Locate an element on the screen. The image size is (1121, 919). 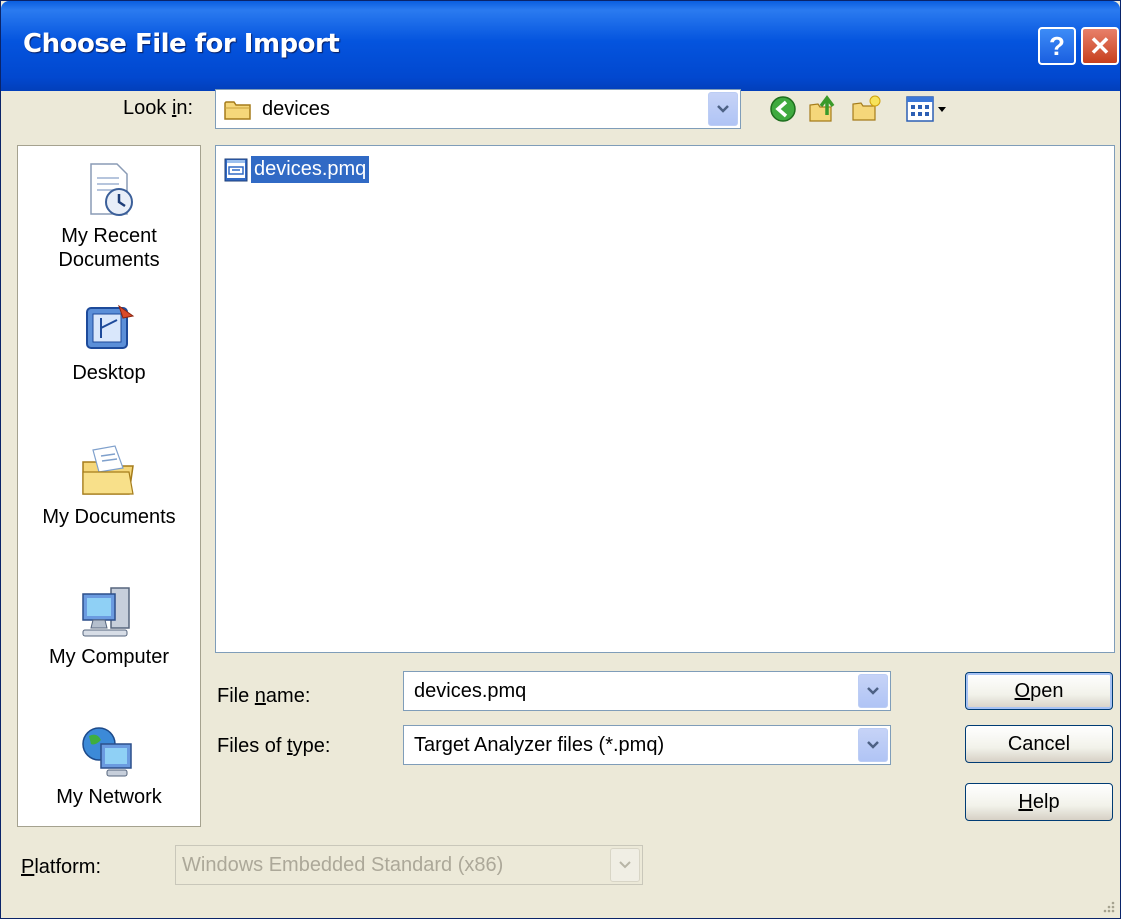
desktop-icon is located at coordinates (110, 326).